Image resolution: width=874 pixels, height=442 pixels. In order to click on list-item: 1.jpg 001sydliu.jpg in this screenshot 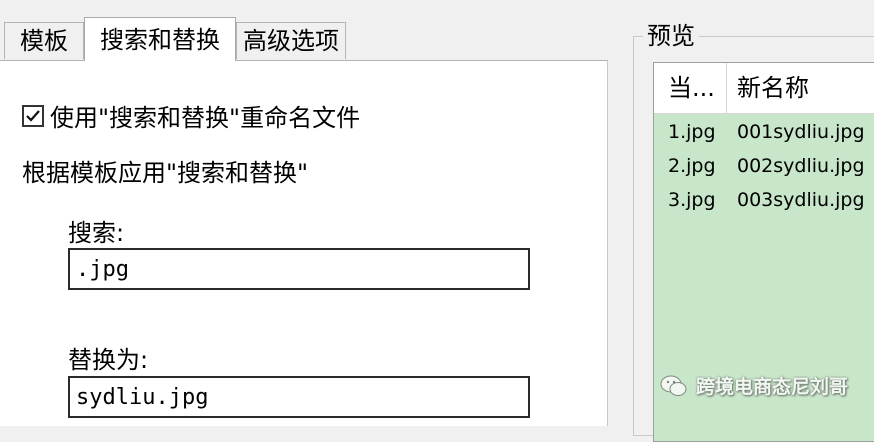, I will do `click(764, 132)`.